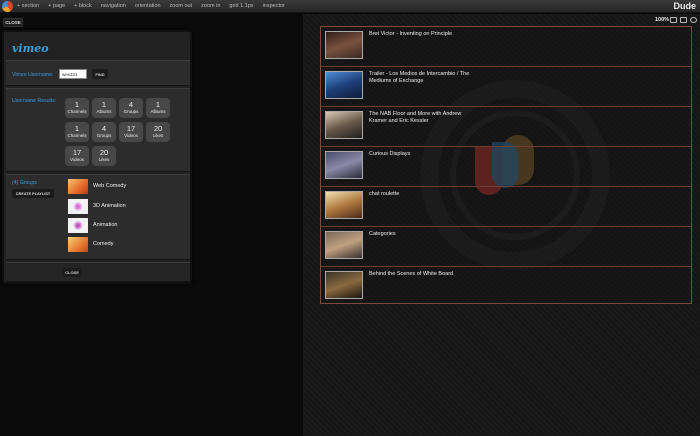 The width and height of the screenshot is (700, 436). Describe the element at coordinates (506, 287) in the screenshot. I see `video-row: Behind the Scenes of White Board` at that location.